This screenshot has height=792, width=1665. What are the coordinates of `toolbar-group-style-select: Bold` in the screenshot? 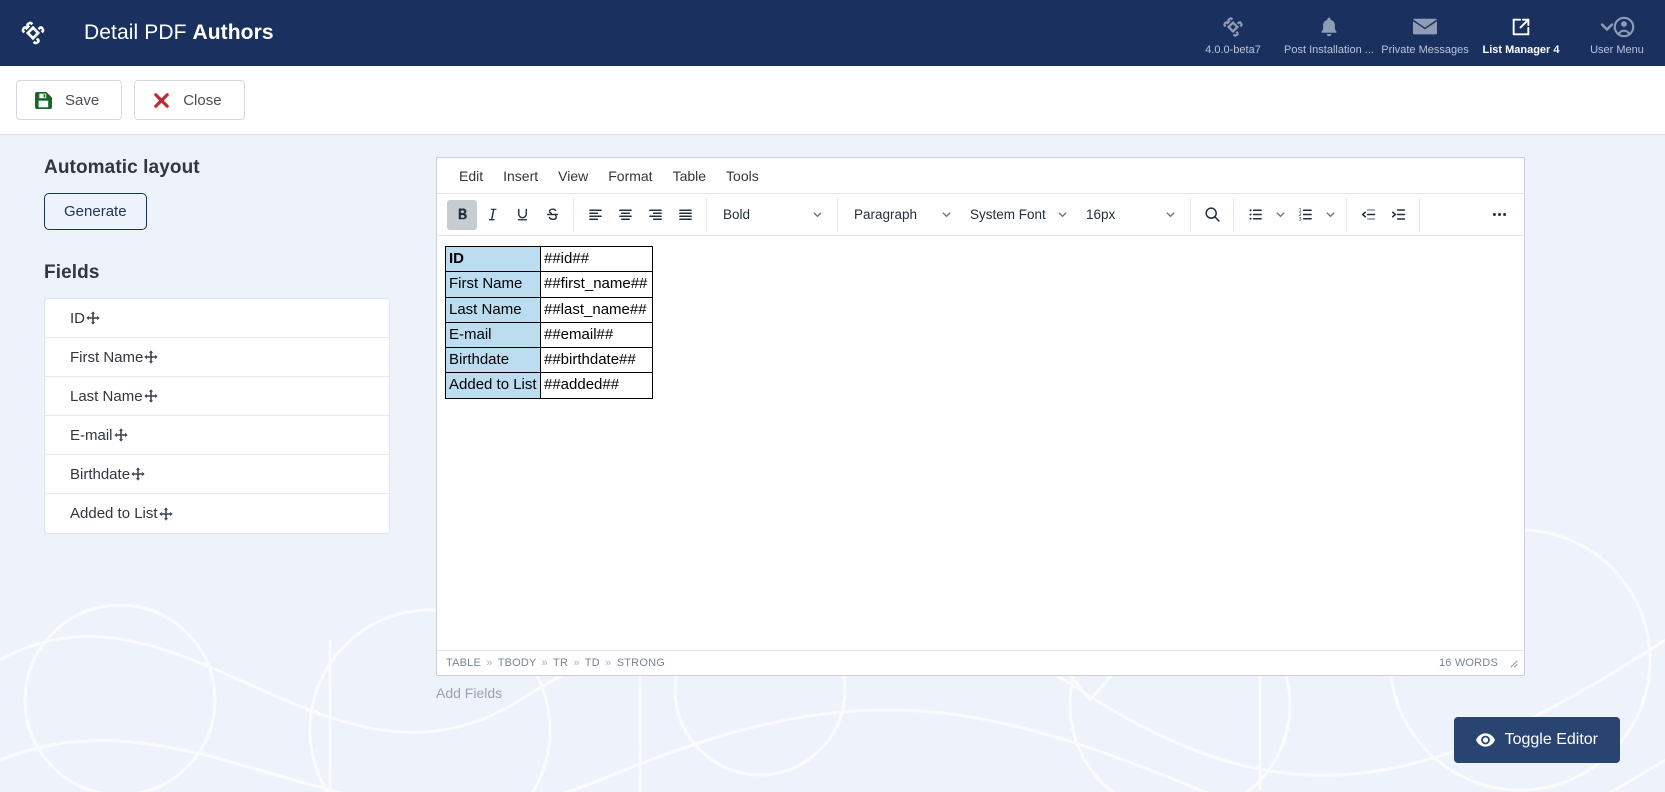 It's located at (772, 214).